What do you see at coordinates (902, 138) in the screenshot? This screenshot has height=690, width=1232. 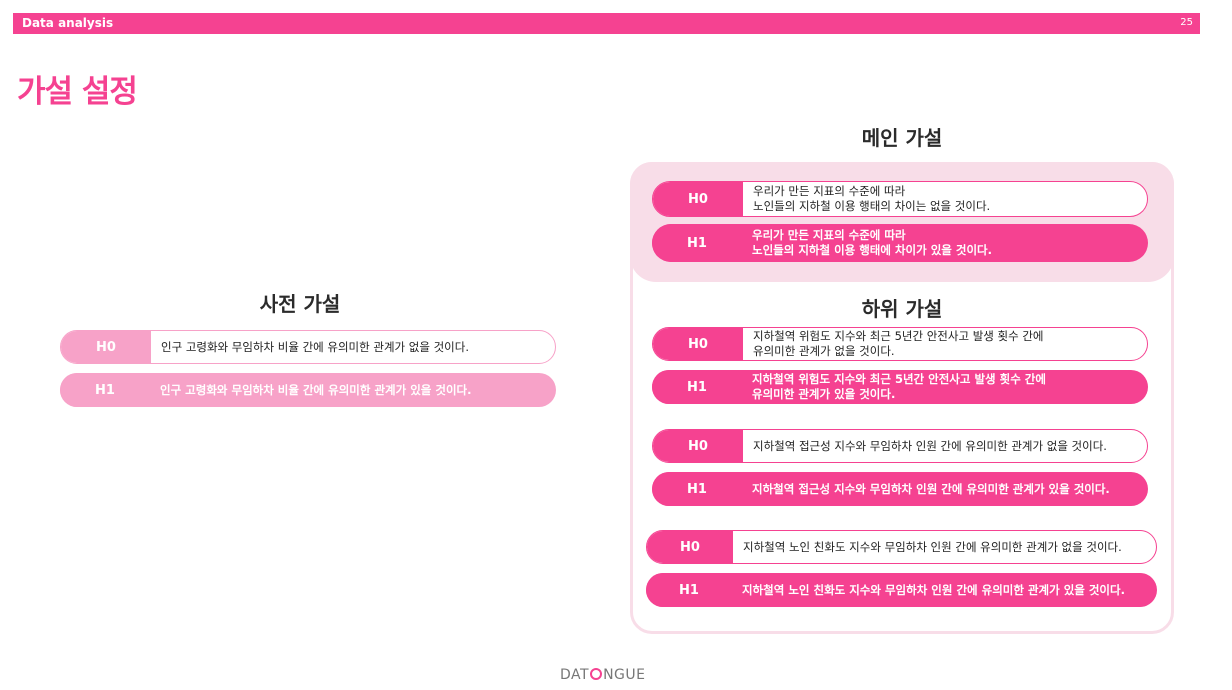 I see `main-hypothesis-title: 메인 가설` at bounding box center [902, 138].